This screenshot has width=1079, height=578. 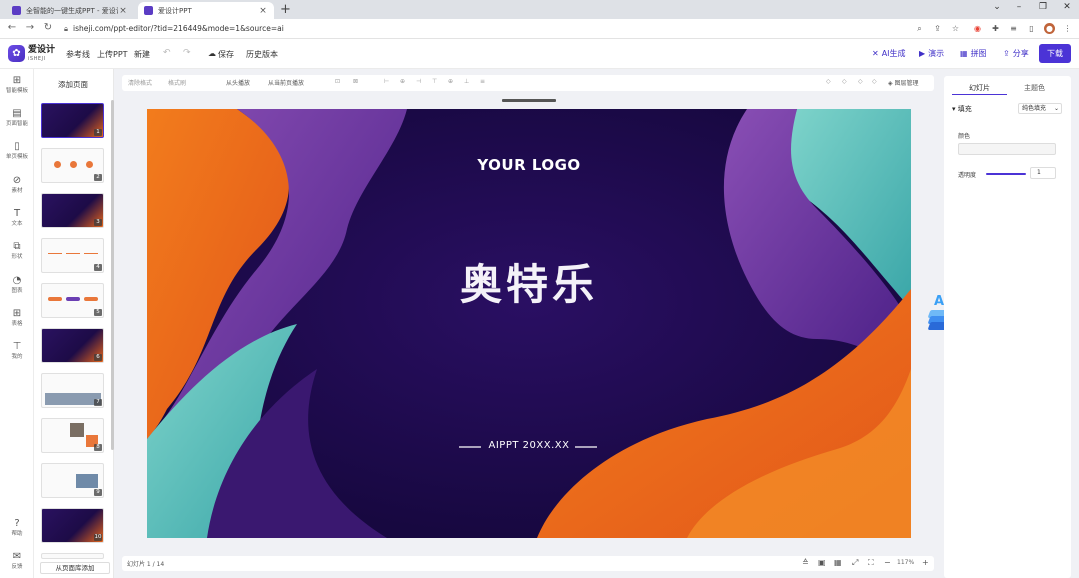 I want to click on align-center-icon: ⊕, so click(x=402, y=81).